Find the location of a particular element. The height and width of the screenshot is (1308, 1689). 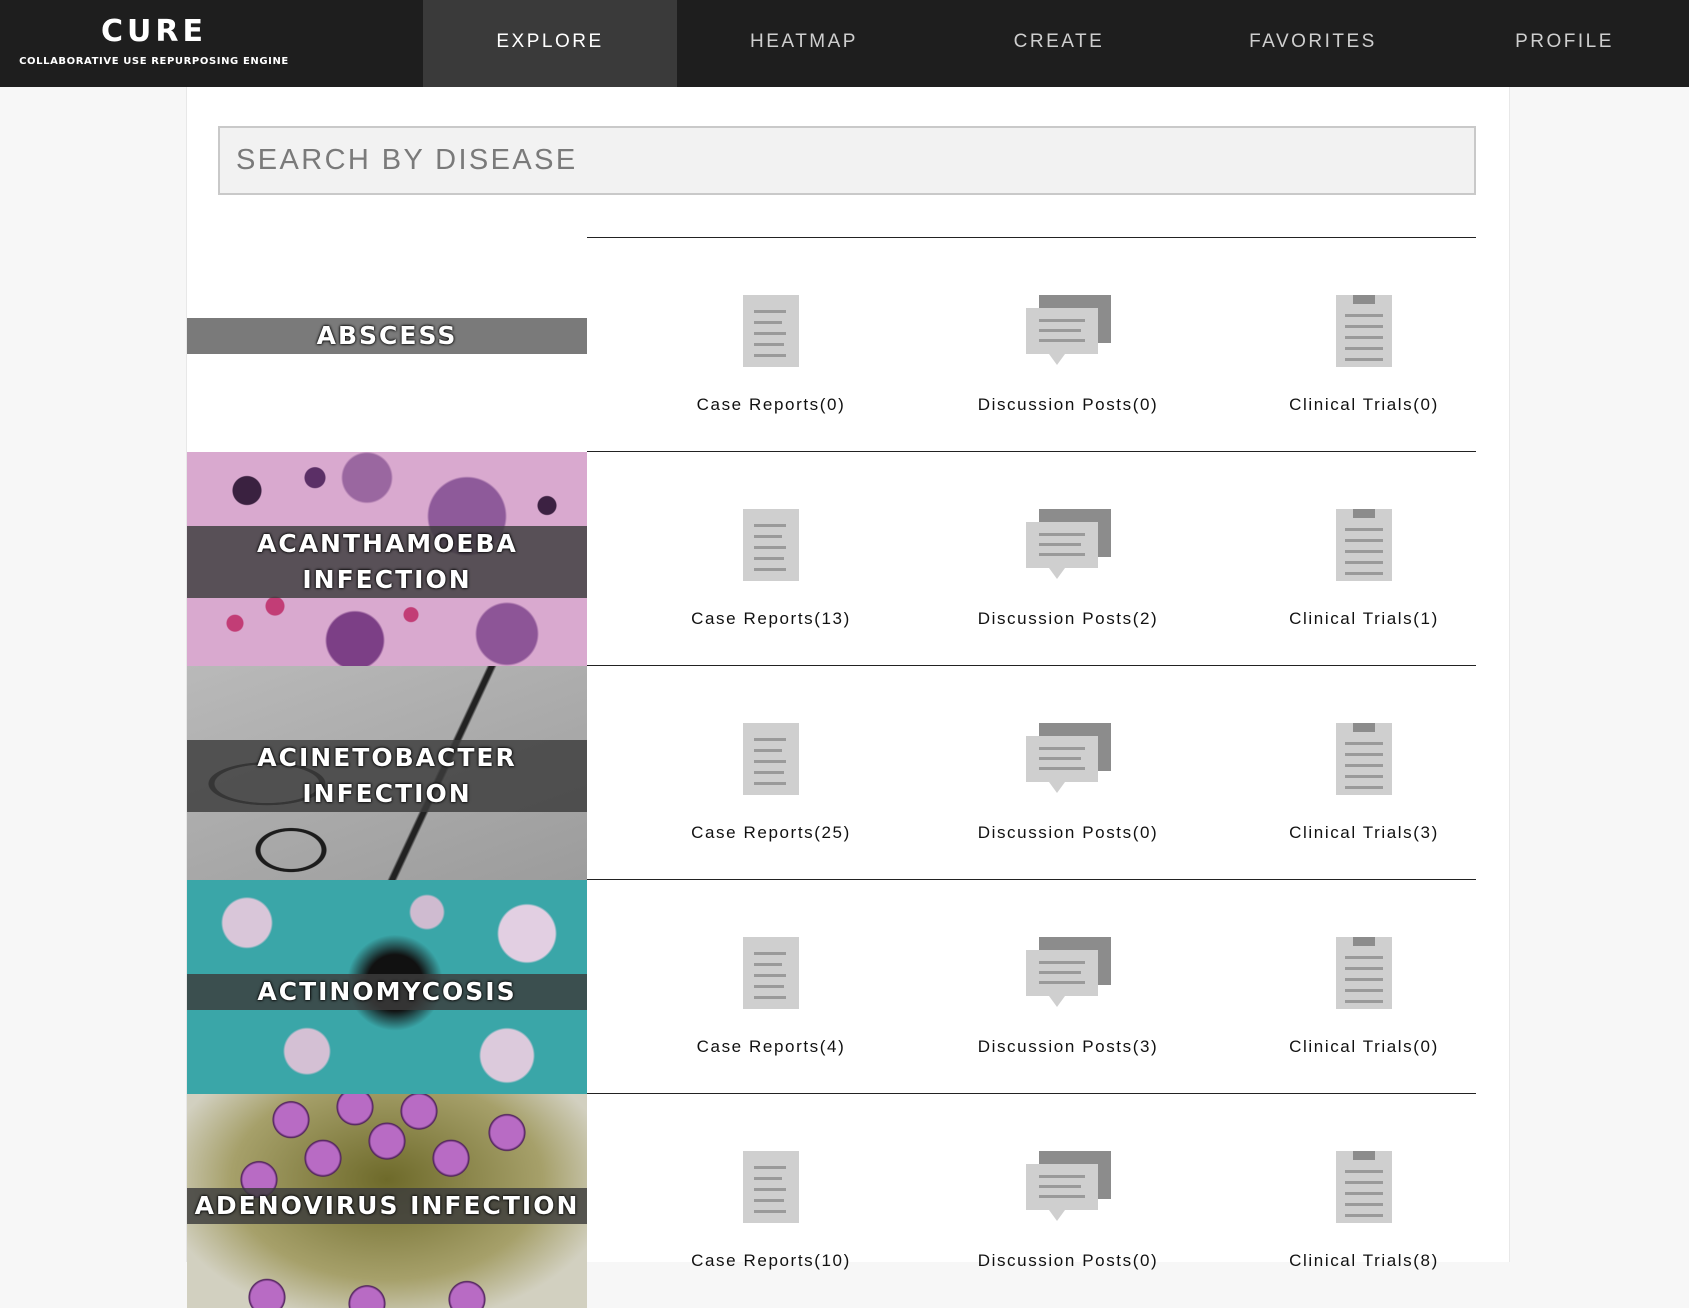

case-reports-link: Case Reports(13) is located at coordinates (771, 559).